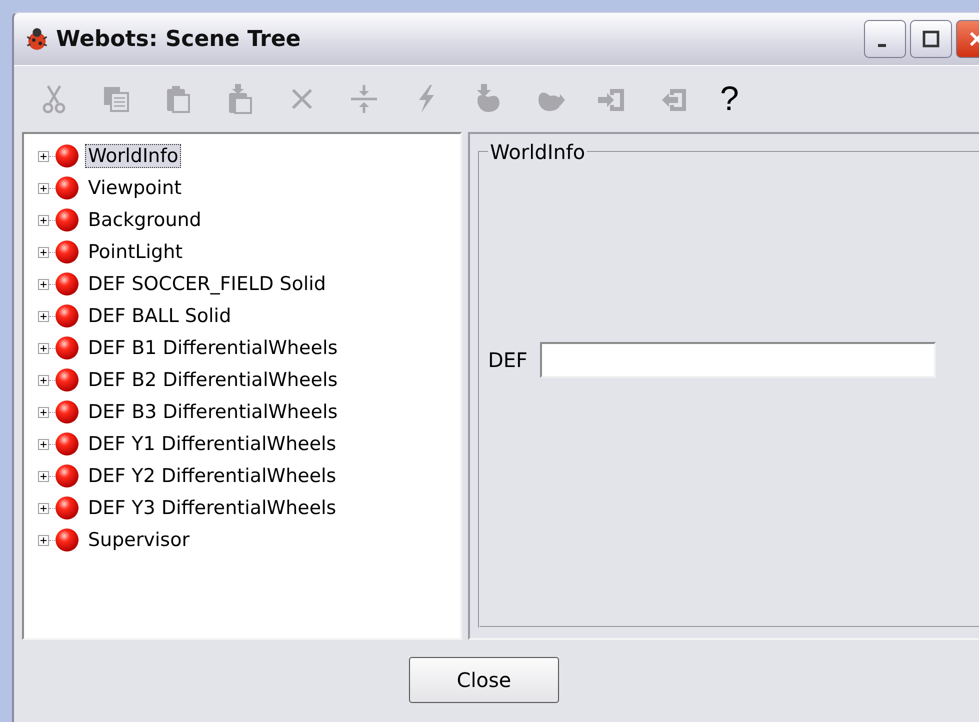 The image size is (979, 722). I want to click on help-button: ?, so click(729, 99).